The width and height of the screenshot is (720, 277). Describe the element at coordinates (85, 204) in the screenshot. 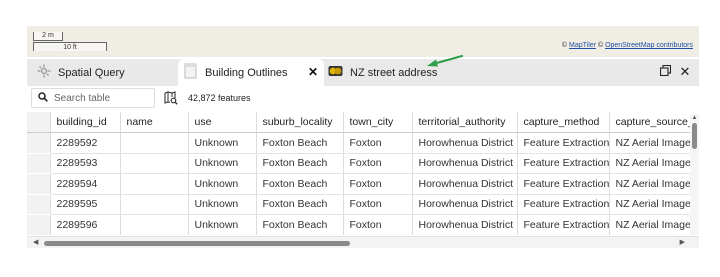

I see `table-cell: 2289595` at that location.